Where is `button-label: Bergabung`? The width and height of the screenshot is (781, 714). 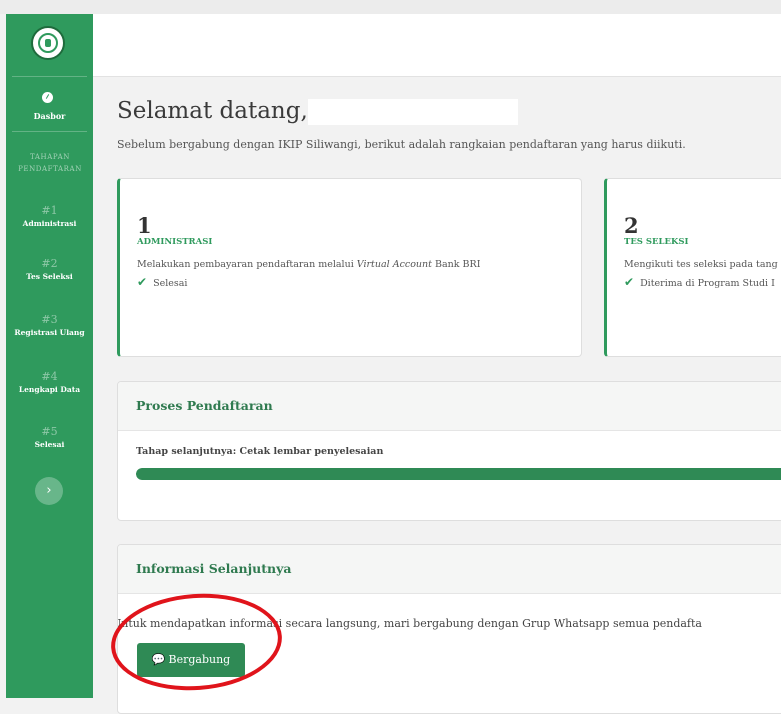
button-label: Bergabung is located at coordinates (199, 659).